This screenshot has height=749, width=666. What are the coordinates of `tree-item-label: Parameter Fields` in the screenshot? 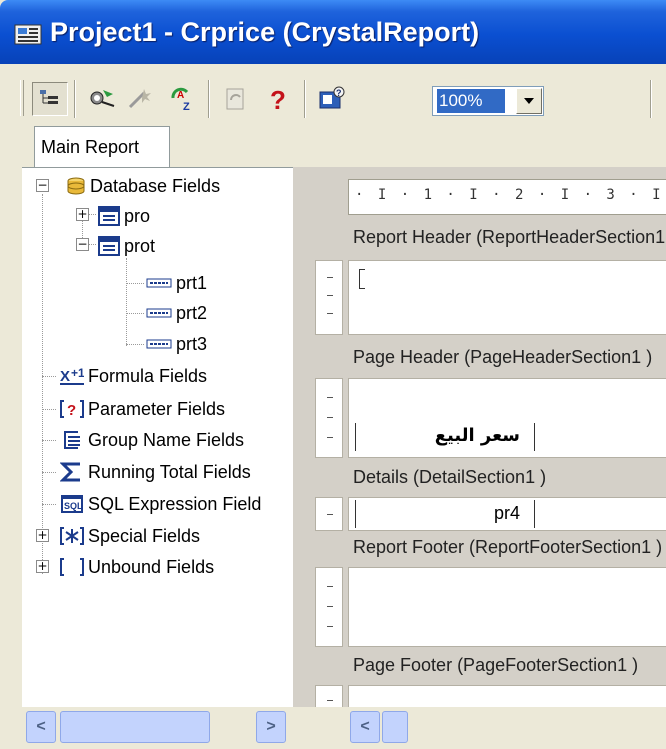 It's located at (157, 408).